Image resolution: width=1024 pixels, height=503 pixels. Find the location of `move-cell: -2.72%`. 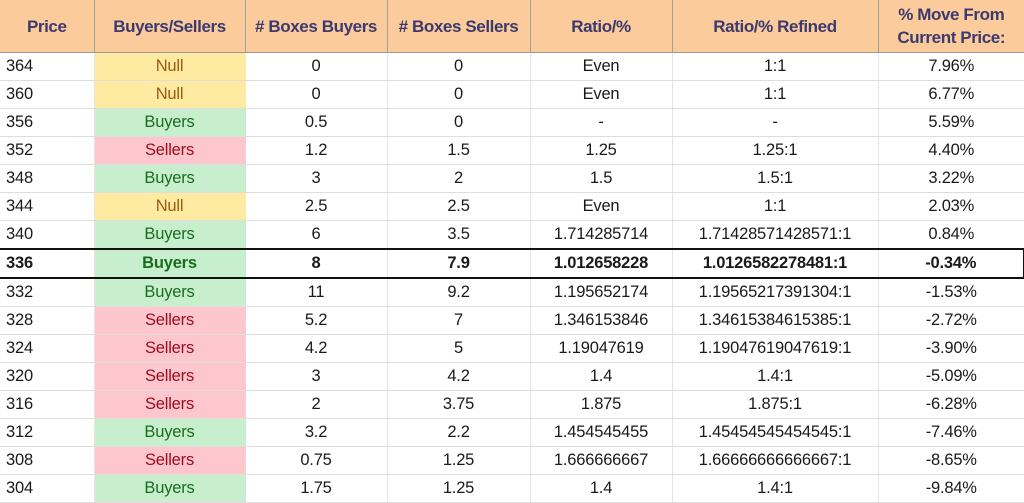

move-cell: -2.72% is located at coordinates (951, 320).